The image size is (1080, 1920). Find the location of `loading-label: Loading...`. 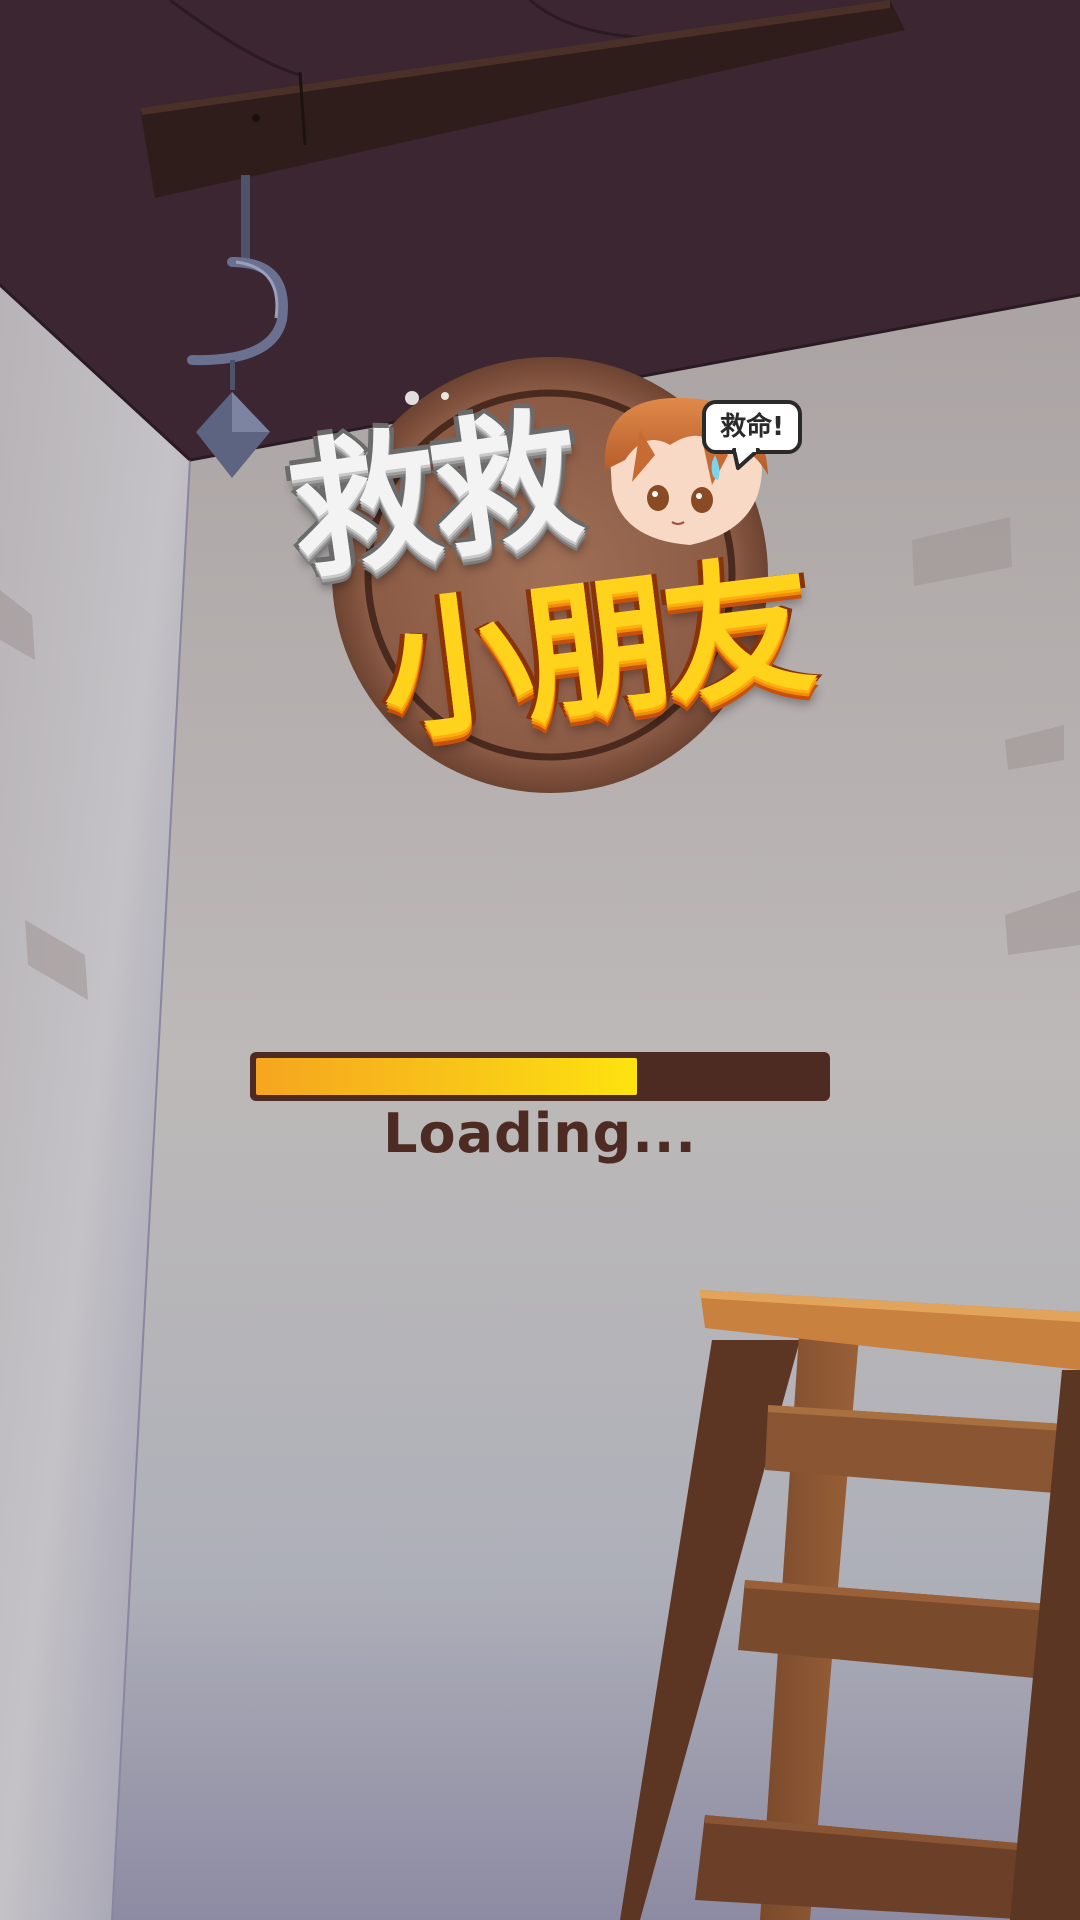

loading-label: Loading... is located at coordinates (540, 1133).